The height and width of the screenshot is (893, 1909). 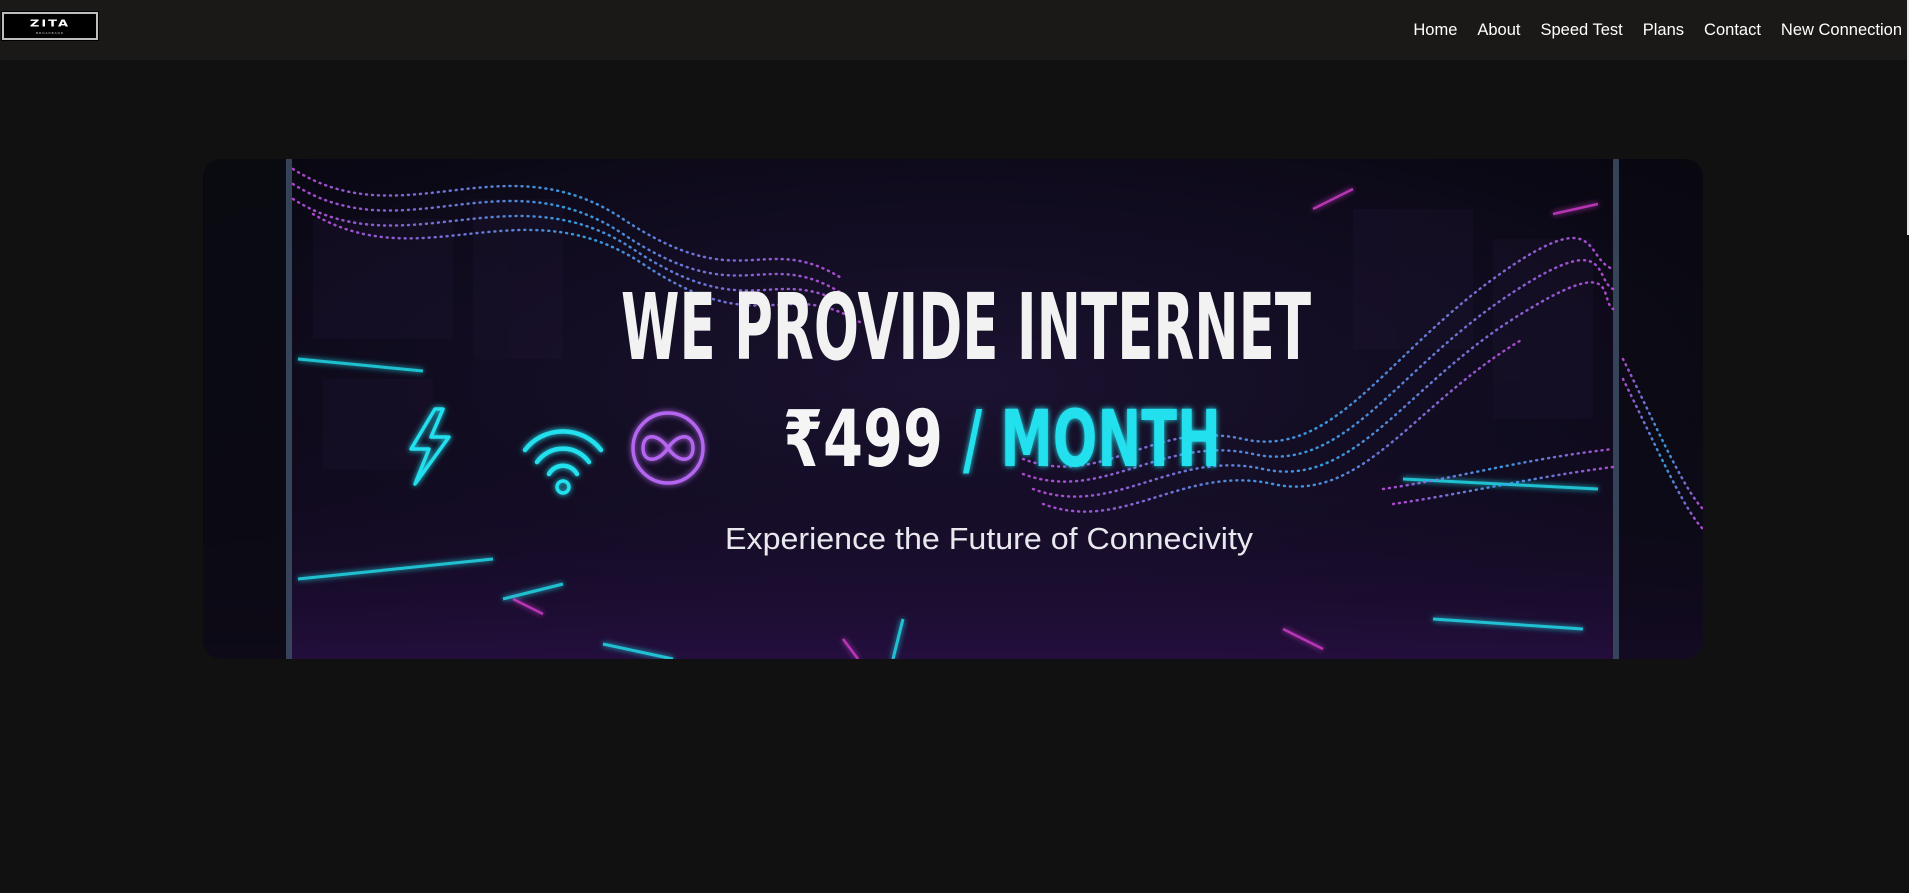 I want to click on nav-link-contact: Contact, so click(x=1732, y=30).